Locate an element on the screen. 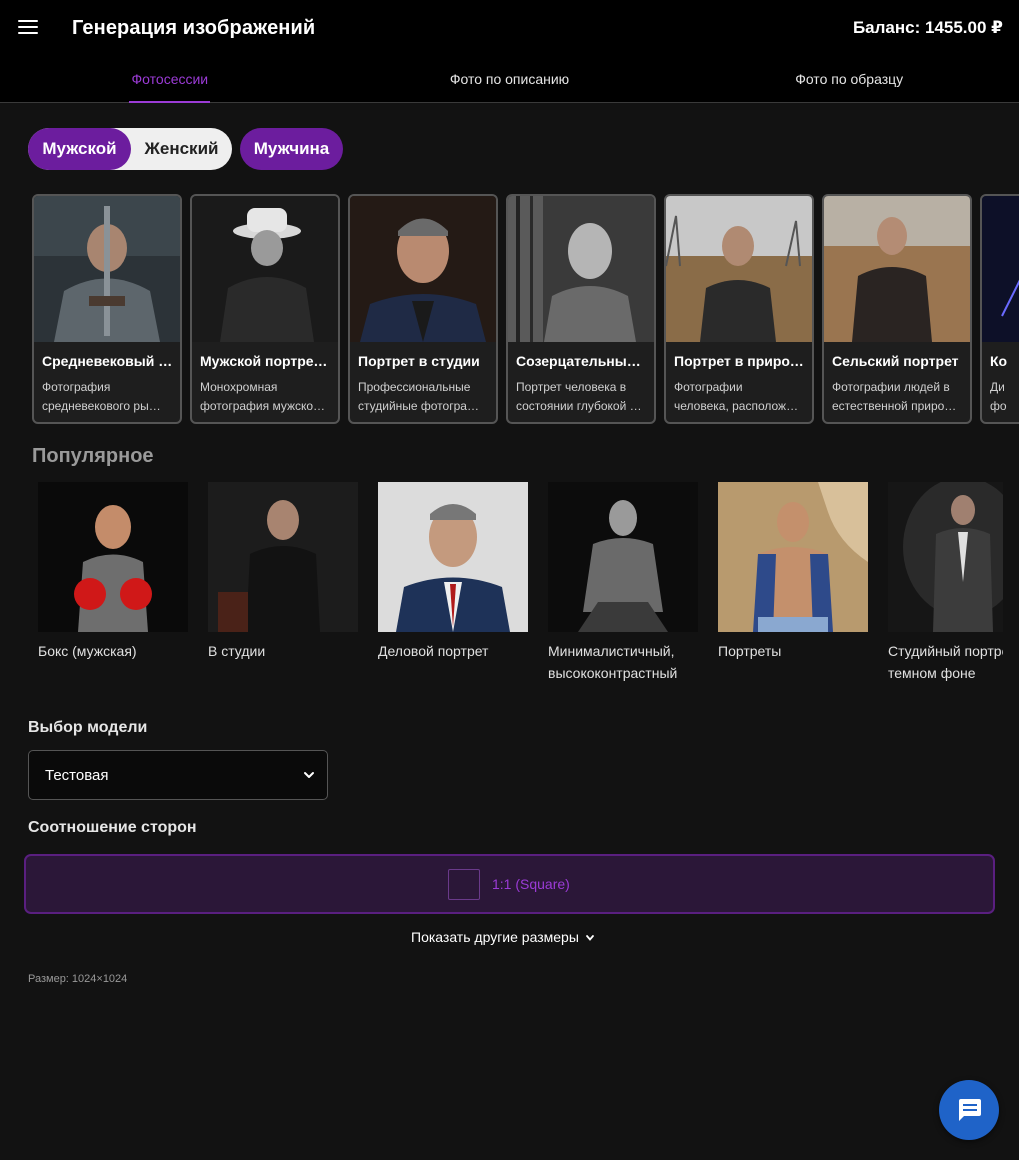  square-ratio-icon is located at coordinates (464, 884).